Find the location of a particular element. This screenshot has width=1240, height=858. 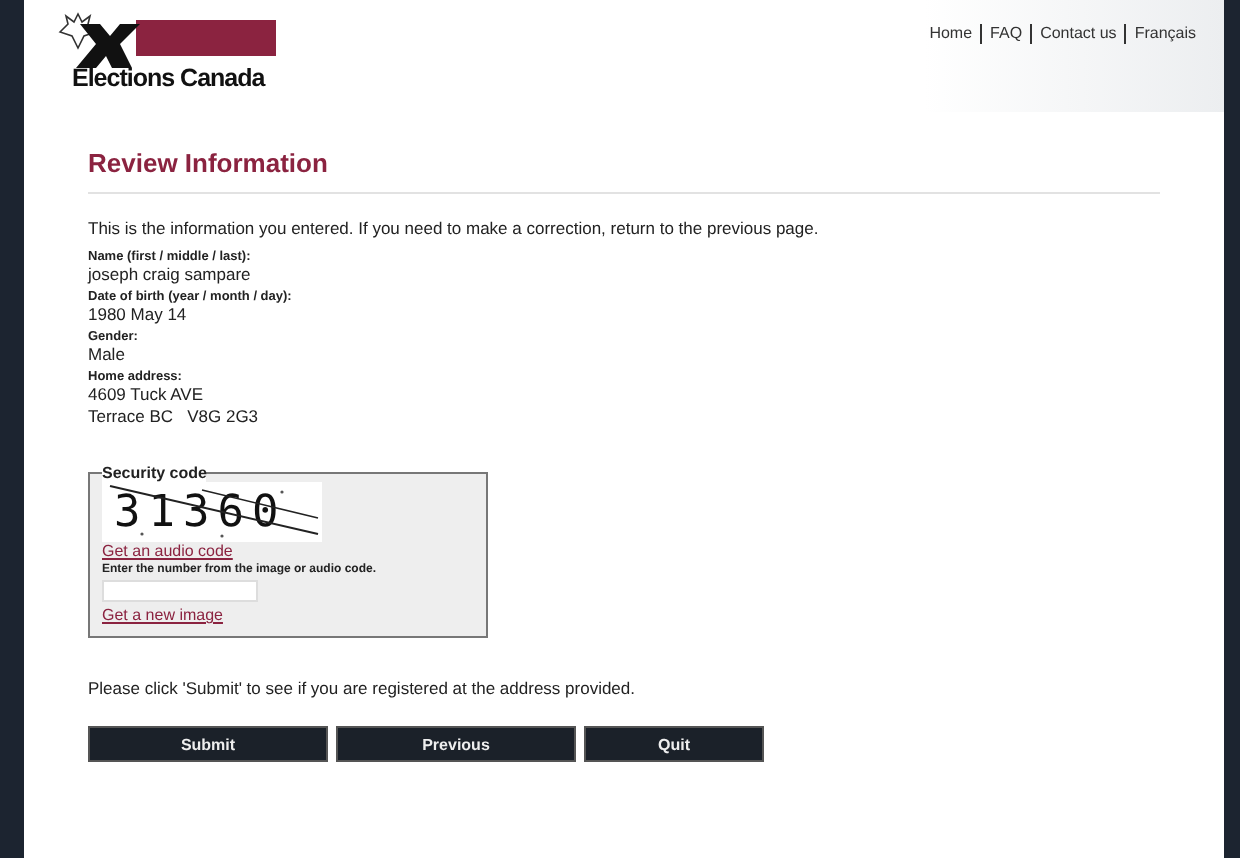

field-value: joseph craig sampare is located at coordinates (170, 275).